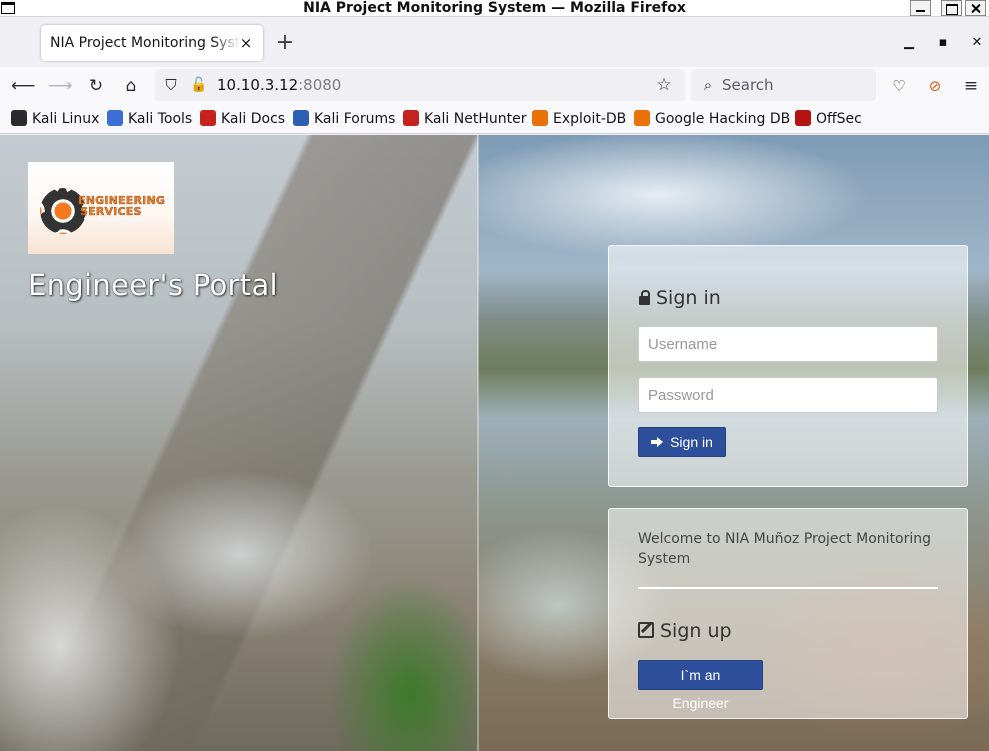 The image size is (989, 751). What do you see at coordinates (115, 118) in the screenshot?
I see `kali-tools-icon` at bounding box center [115, 118].